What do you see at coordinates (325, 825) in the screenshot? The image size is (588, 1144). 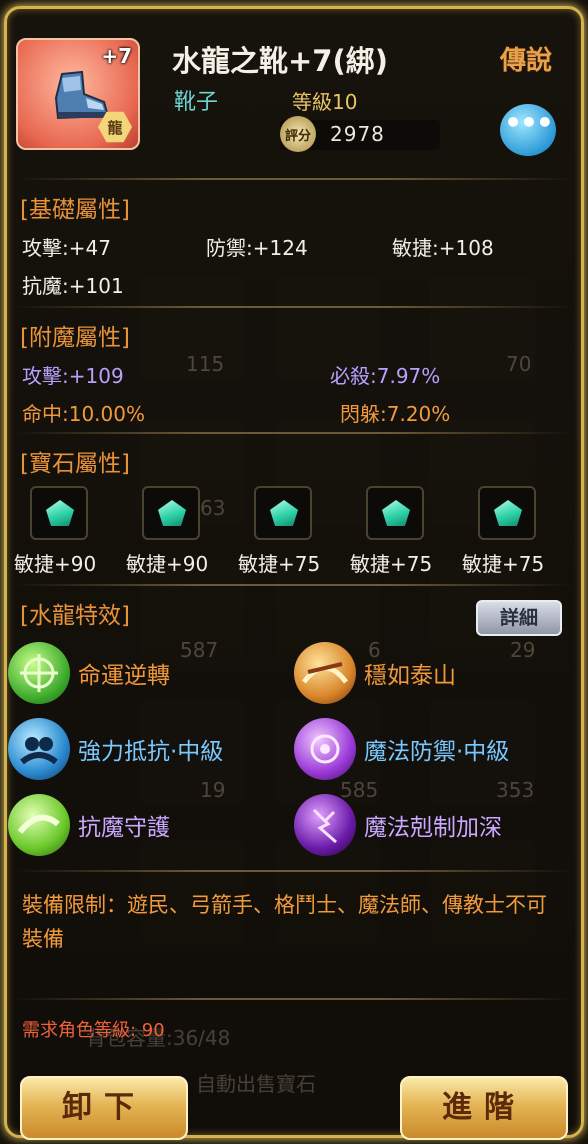 I see `magic-counter-icon` at bounding box center [325, 825].